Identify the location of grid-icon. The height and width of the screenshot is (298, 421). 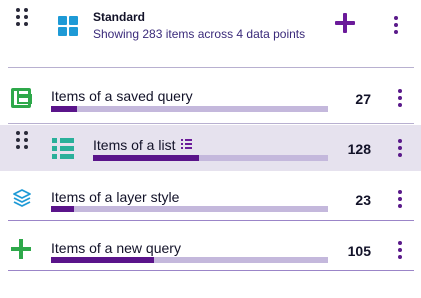
(68, 26).